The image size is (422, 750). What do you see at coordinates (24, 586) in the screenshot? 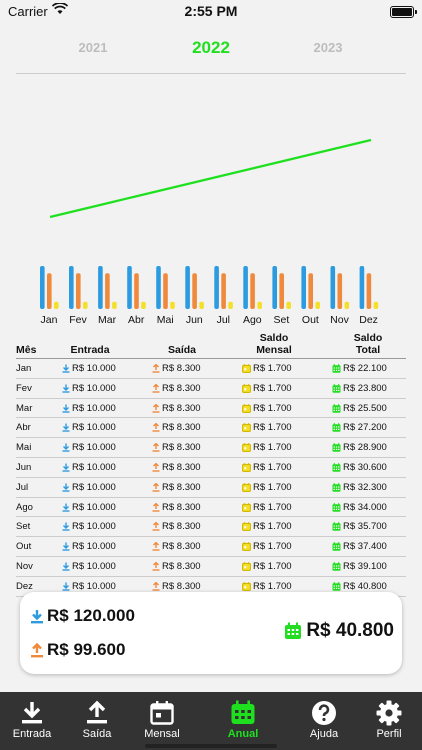
I see `cell-mes: Dez` at bounding box center [24, 586].